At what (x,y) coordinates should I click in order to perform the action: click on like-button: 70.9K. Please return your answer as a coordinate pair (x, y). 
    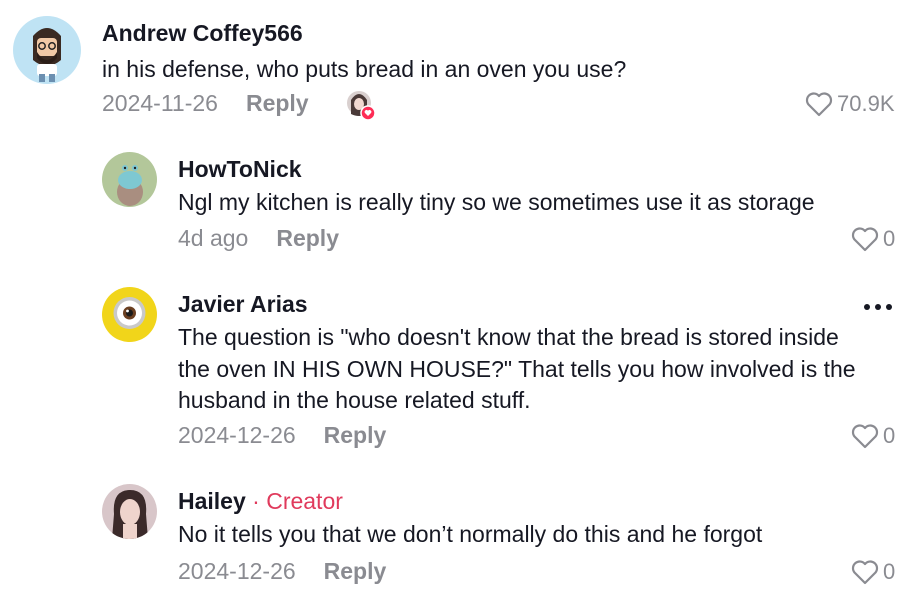
    Looking at the image, I should click on (849, 104).